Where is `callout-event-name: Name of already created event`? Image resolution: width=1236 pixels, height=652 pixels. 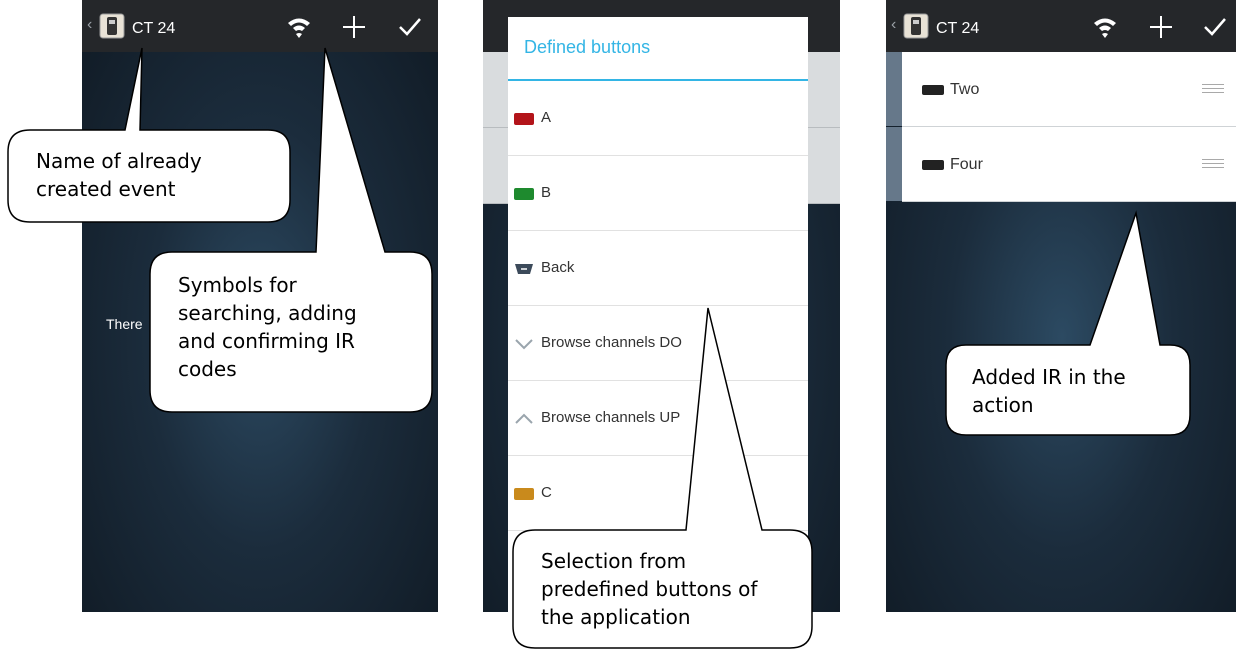
callout-event-name: Name of already created event is located at coordinates (119, 175).